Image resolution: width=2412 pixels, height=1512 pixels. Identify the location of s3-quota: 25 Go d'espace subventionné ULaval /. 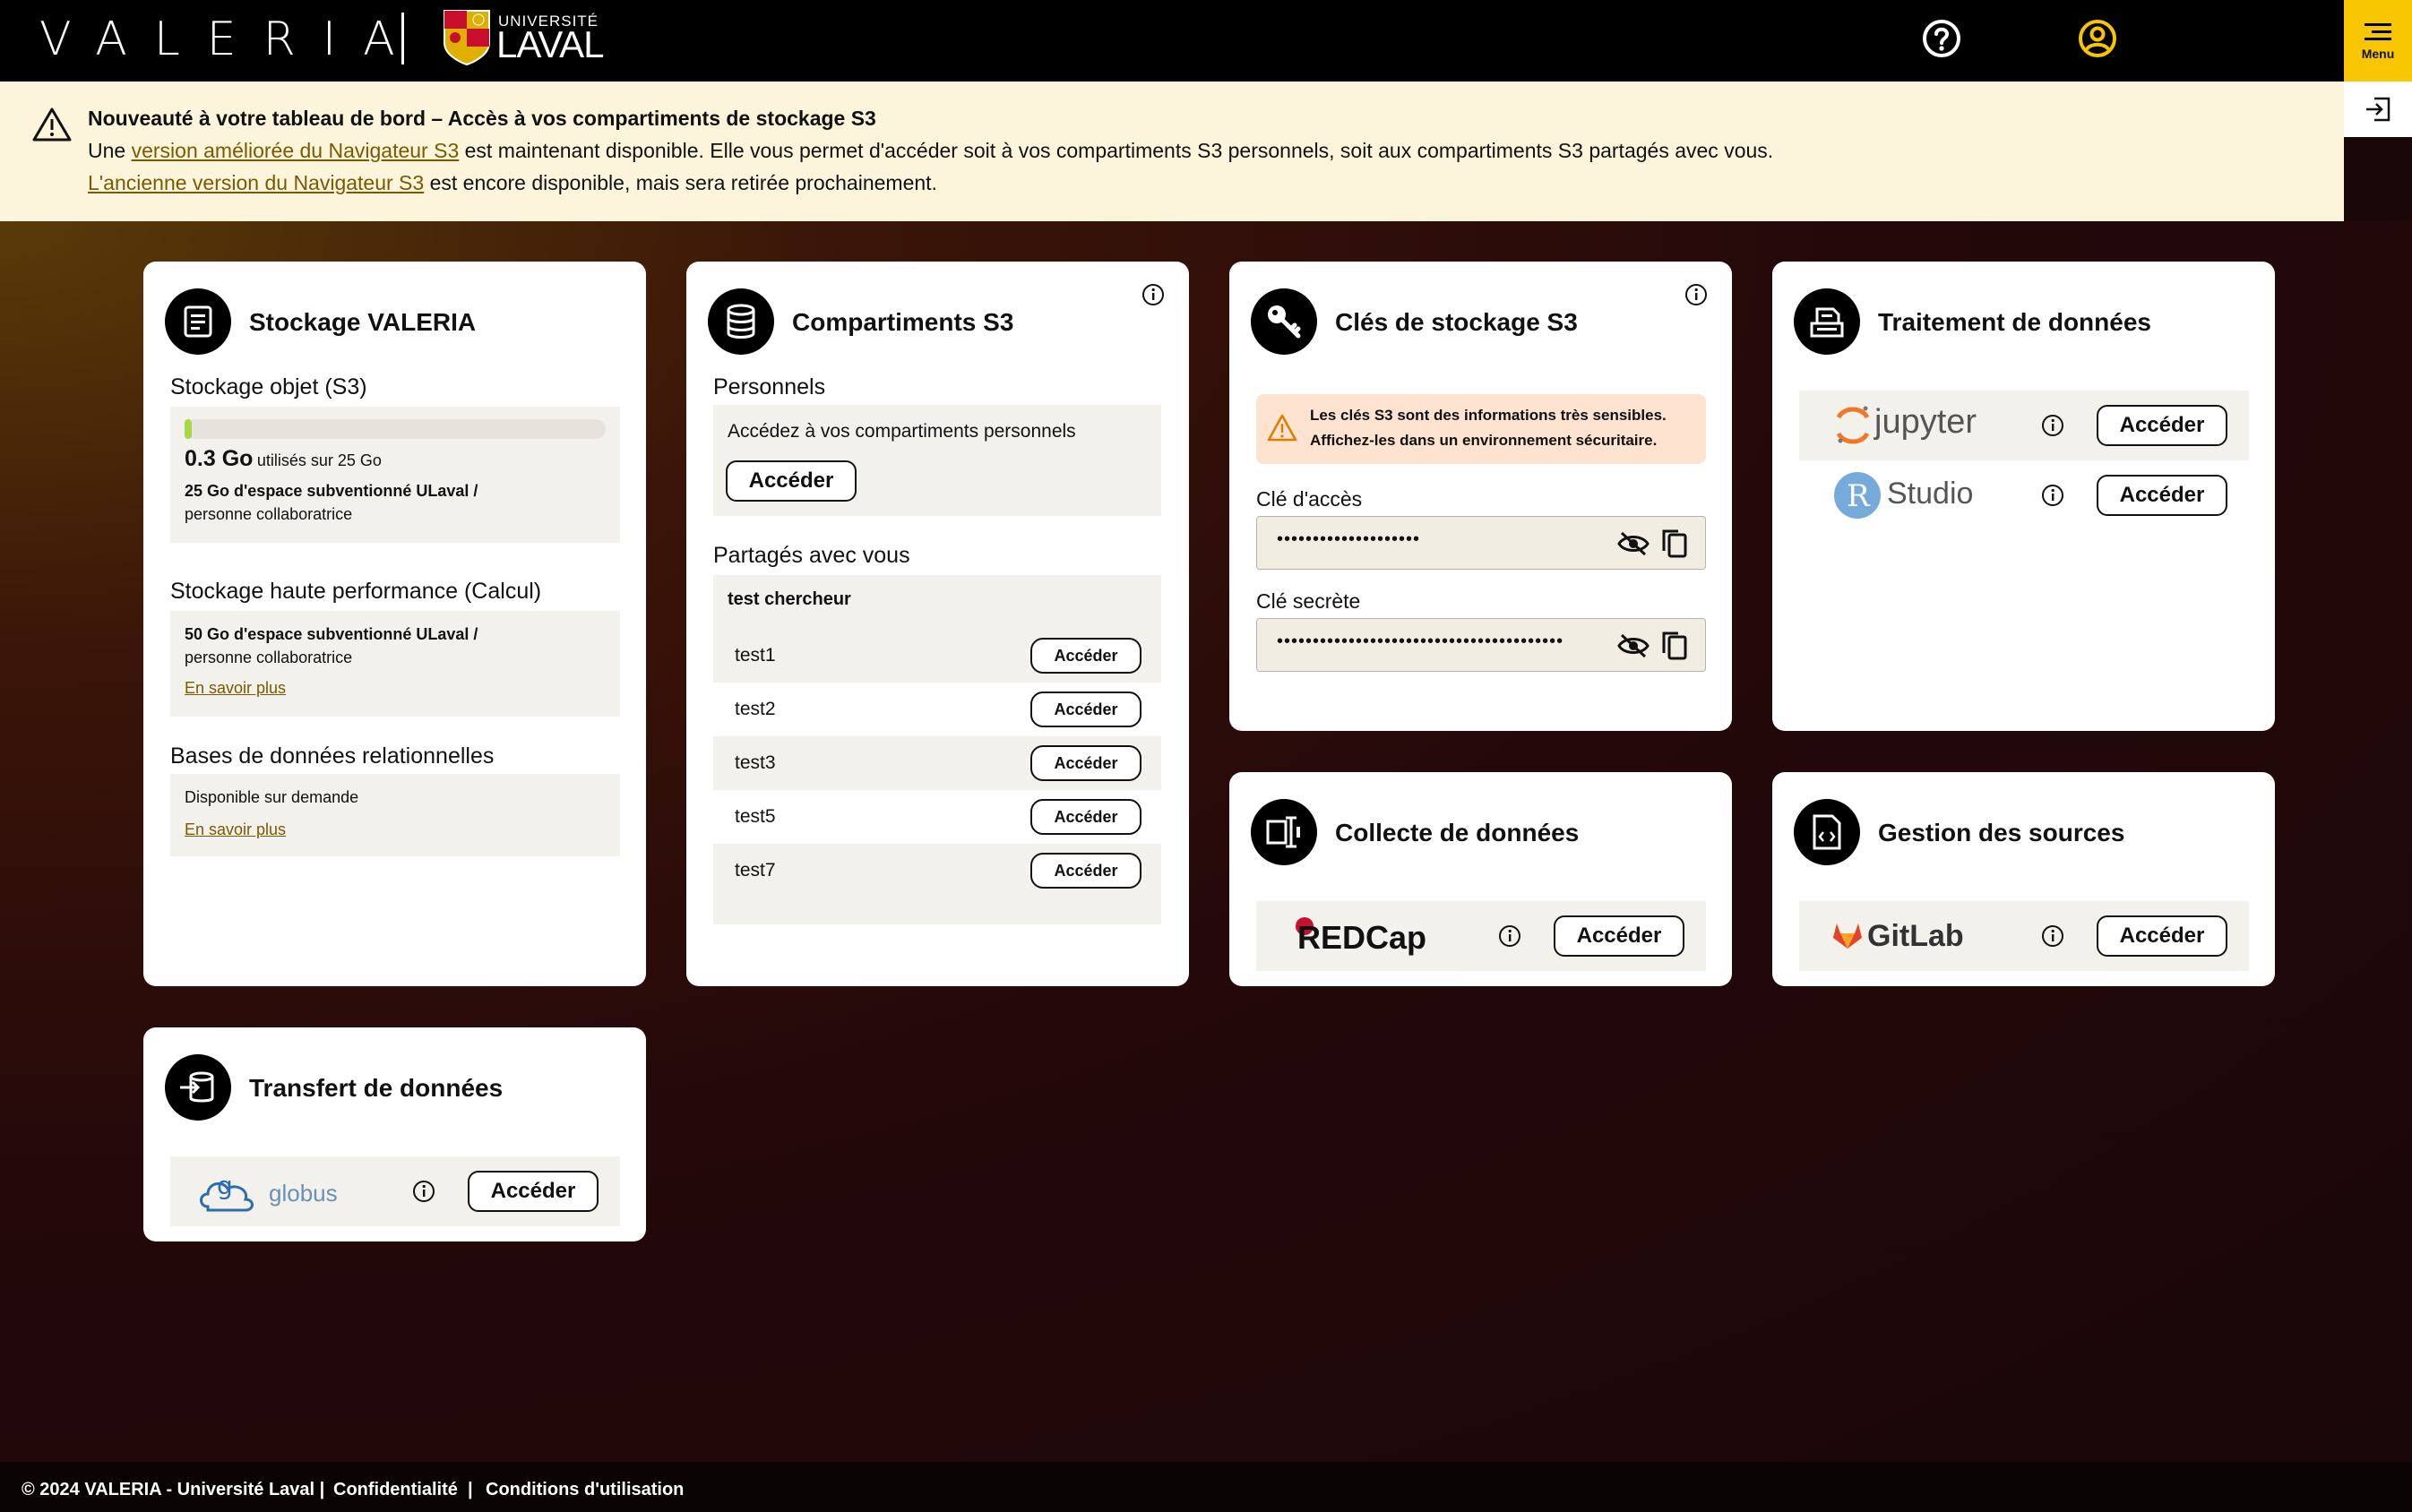
(331, 491).